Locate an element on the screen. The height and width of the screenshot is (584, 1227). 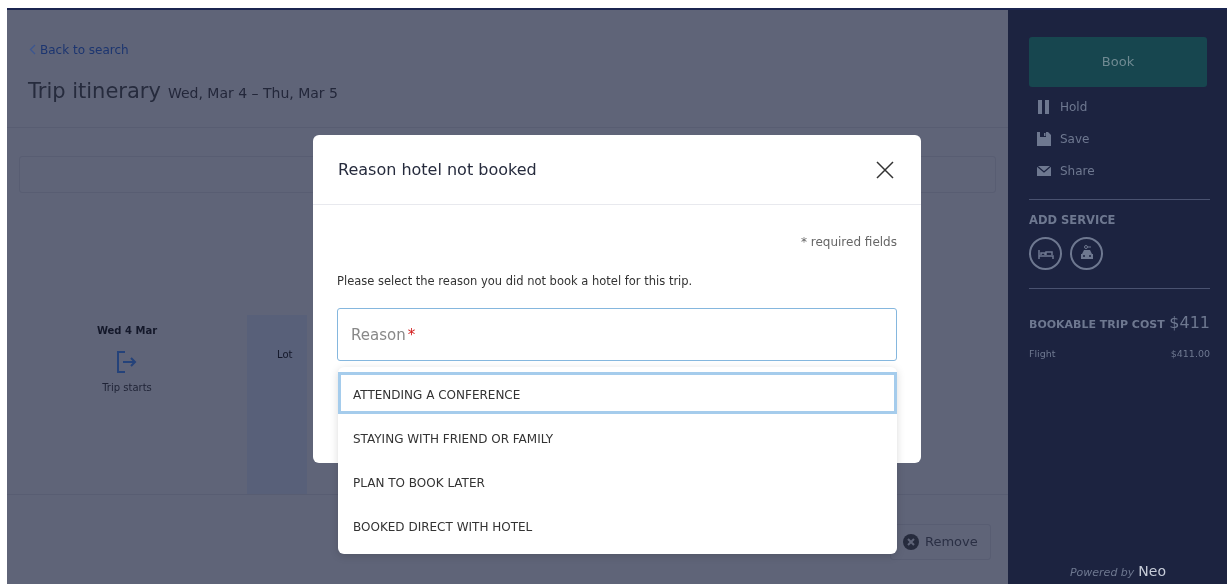
timeline-label: Lot is located at coordinates (285, 354).